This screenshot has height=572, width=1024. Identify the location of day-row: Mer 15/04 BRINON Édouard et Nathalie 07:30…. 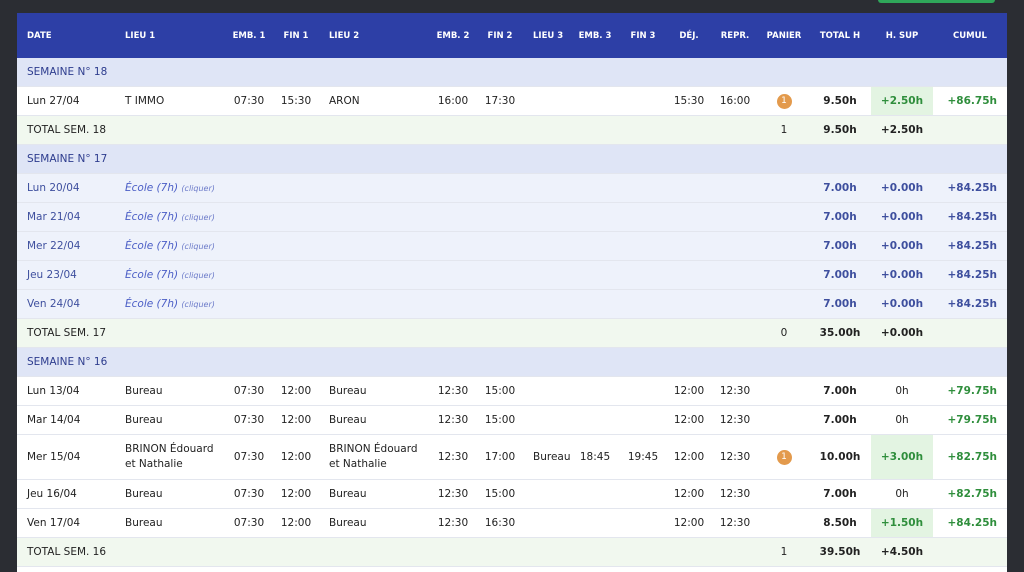
(512, 457).